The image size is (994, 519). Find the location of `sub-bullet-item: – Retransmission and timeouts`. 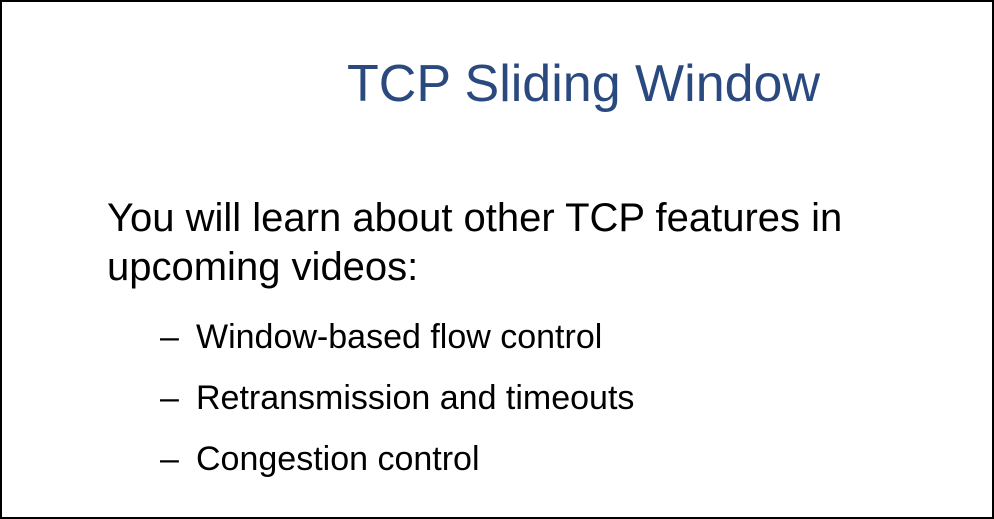

sub-bullet-item: – Retransmission and timeouts is located at coordinates (397, 411).